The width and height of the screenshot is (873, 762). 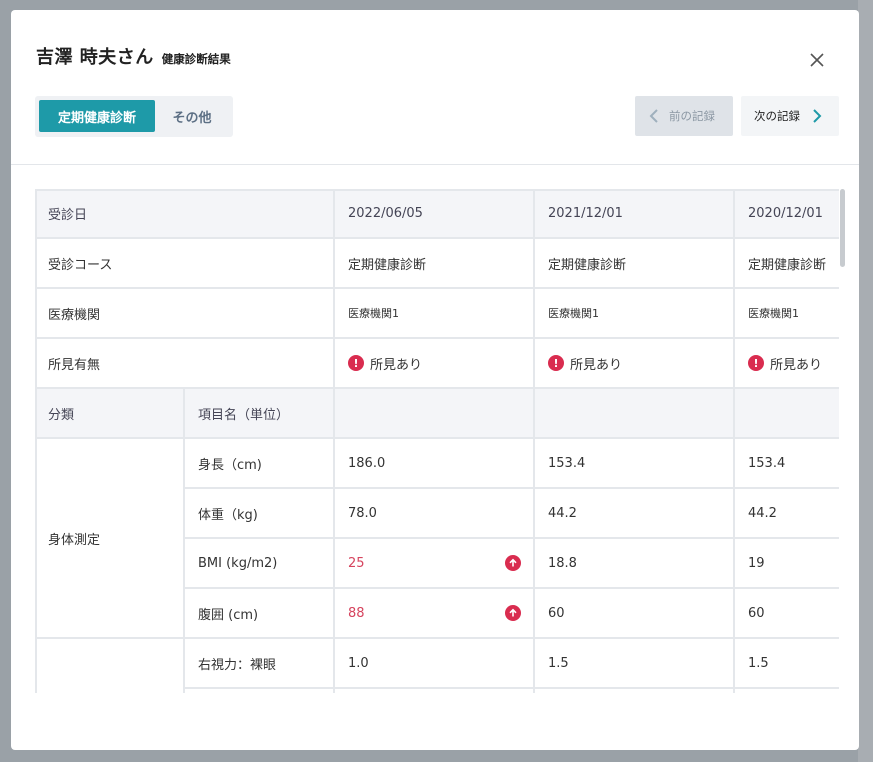 I want to click on high-value: 25, so click(x=356, y=563).